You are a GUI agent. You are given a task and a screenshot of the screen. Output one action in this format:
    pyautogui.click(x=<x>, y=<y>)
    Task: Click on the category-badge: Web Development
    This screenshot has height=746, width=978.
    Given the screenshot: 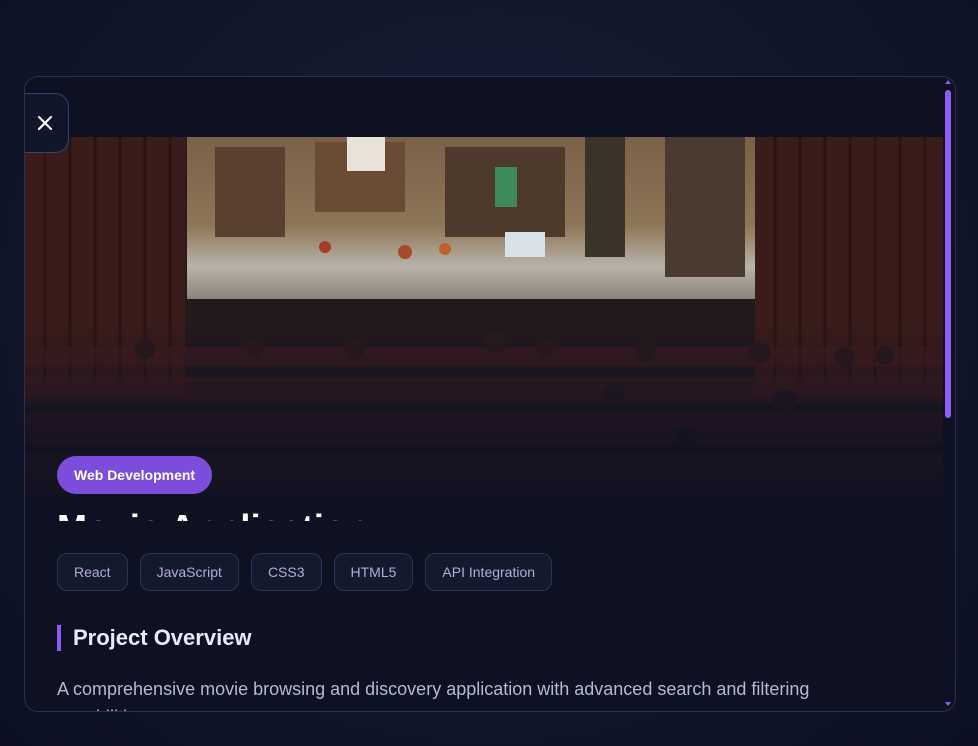 What is the action you would take?
    pyautogui.click(x=135, y=475)
    